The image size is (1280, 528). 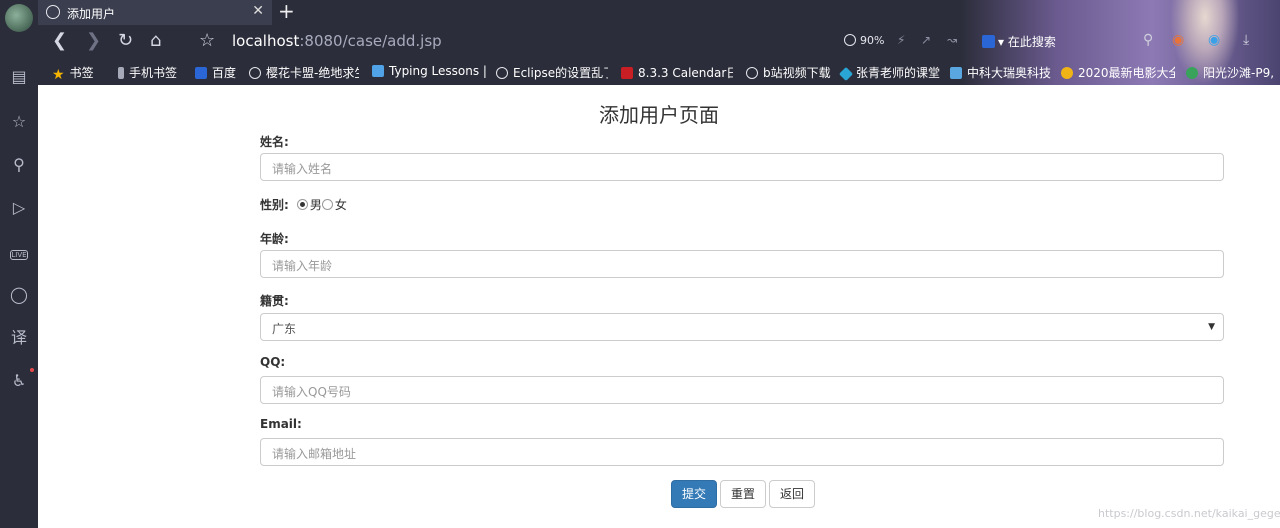 What do you see at coordinates (32, 370) in the screenshot?
I see `notification-dot` at bounding box center [32, 370].